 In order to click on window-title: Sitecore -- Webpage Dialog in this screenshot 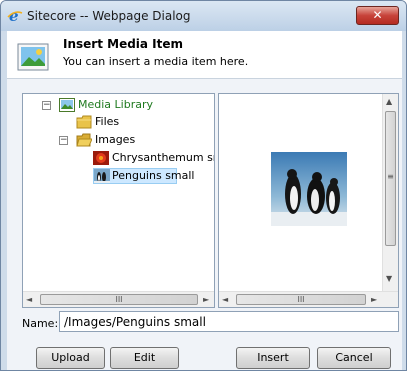, I will do `click(109, 16)`.